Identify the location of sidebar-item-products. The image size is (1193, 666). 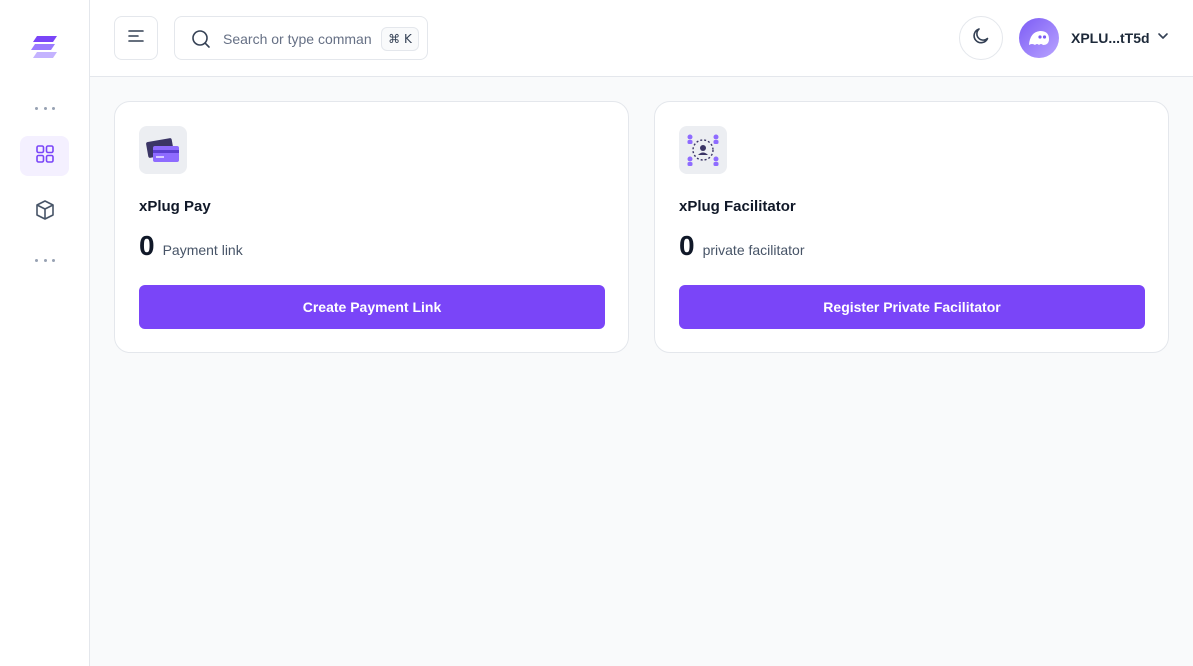
(44, 212).